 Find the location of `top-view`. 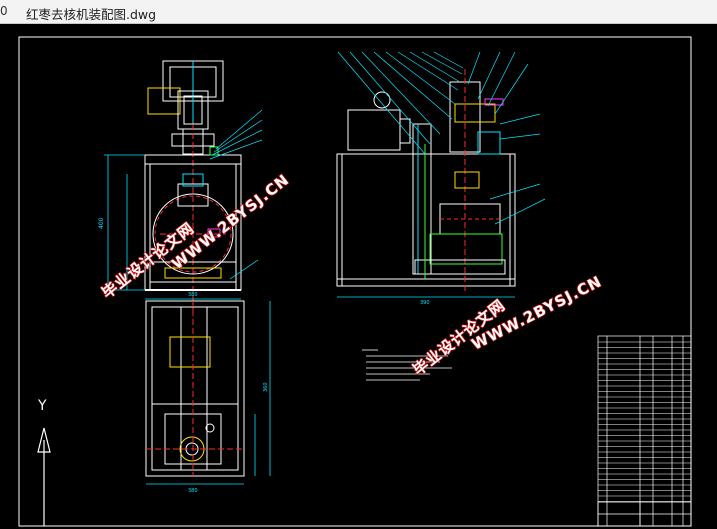

top-view is located at coordinates (195, 388).